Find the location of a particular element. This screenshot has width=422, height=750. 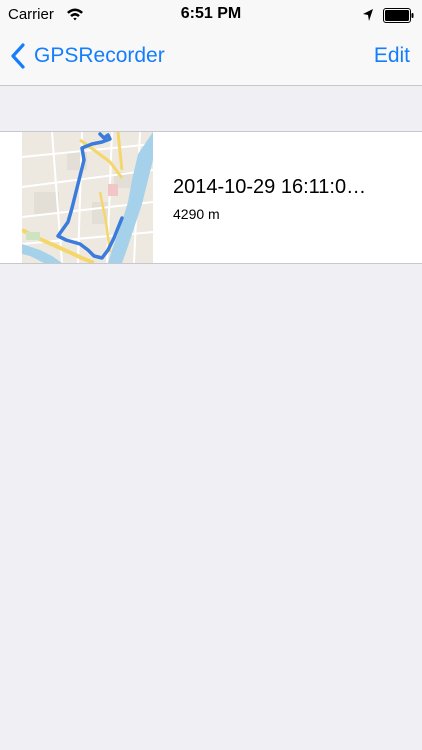

navigation-bar: GPSRecorder Edit is located at coordinates (211, 58).